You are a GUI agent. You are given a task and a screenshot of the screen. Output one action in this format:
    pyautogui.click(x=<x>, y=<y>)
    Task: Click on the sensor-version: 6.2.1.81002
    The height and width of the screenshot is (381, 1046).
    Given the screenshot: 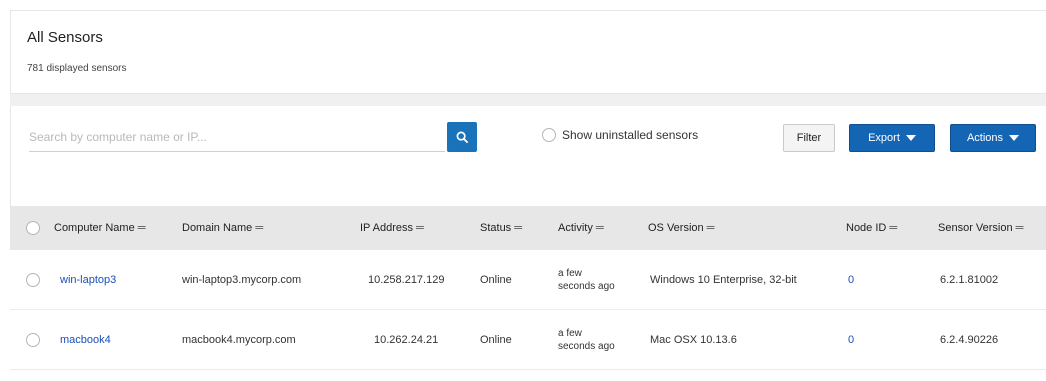 What is the action you would take?
    pyautogui.click(x=969, y=279)
    